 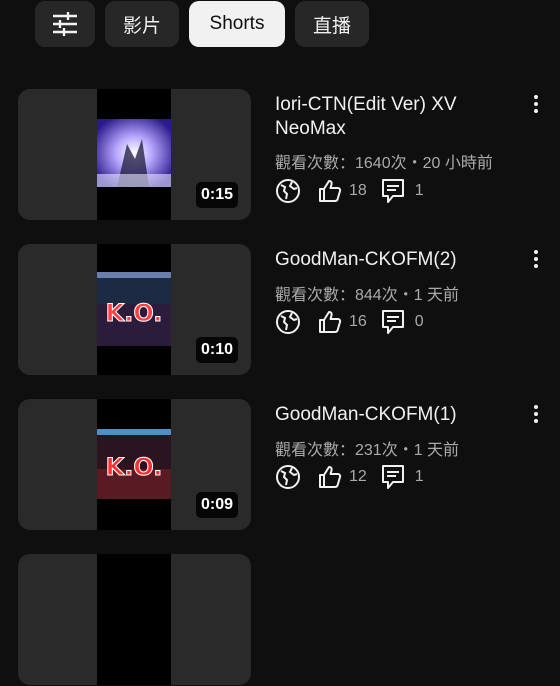 What do you see at coordinates (216, 195) in the screenshot?
I see `duration-badge: 0:15` at bounding box center [216, 195].